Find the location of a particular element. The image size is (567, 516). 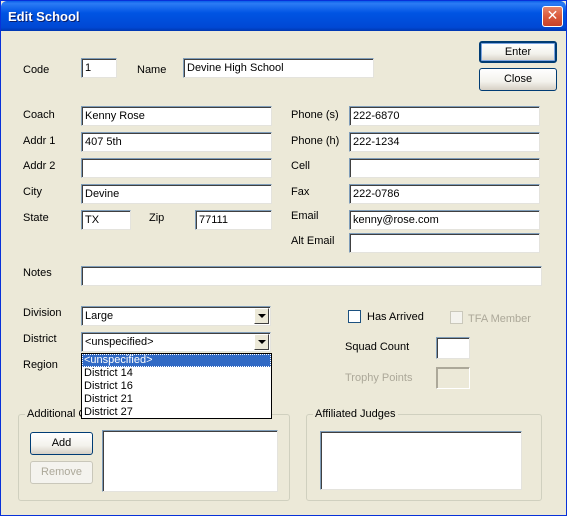

phone-h-field: 222-1234 is located at coordinates (444, 142).